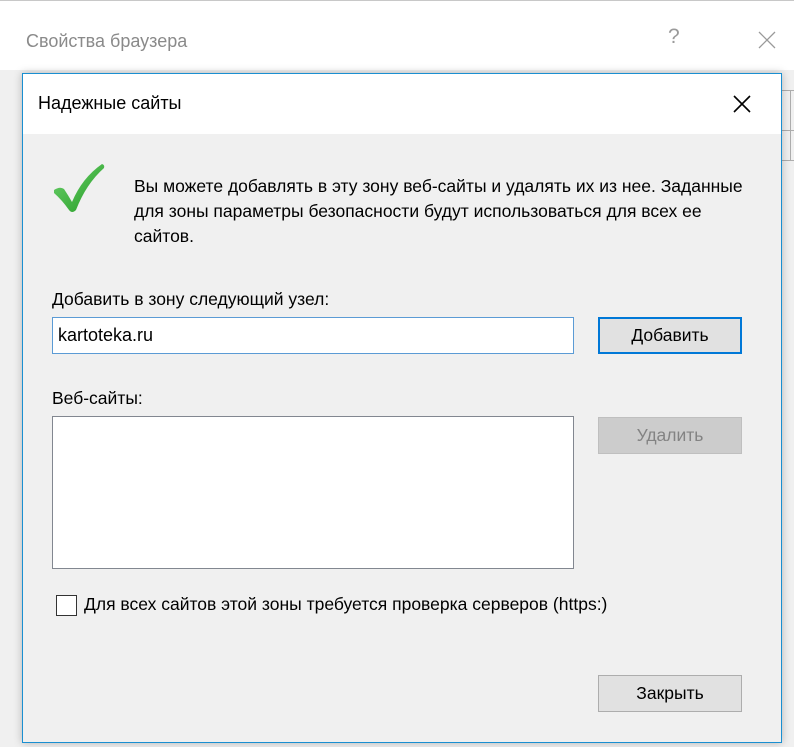  What do you see at coordinates (110, 103) in the screenshot?
I see `dialog-title: Надежные сайты` at bounding box center [110, 103].